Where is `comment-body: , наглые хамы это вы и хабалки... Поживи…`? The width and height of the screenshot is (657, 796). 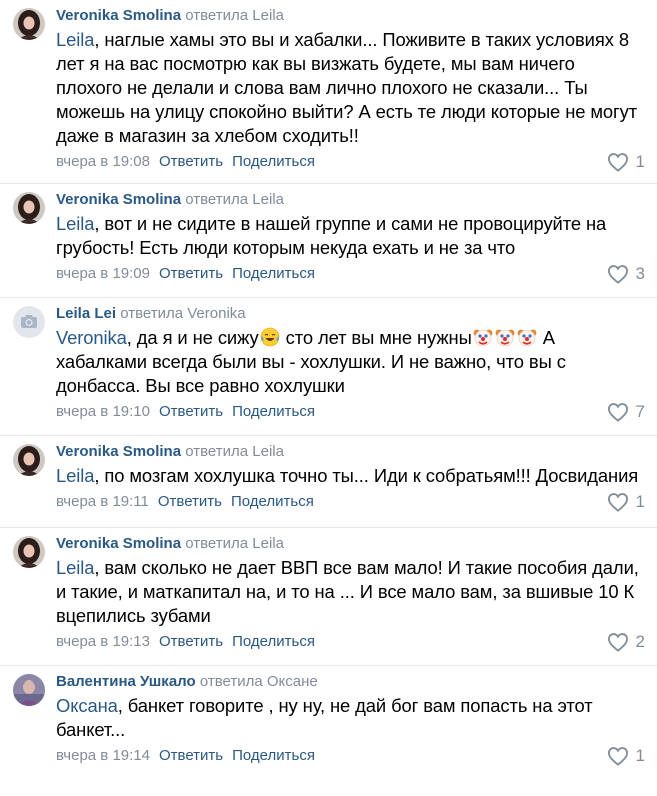
comment-body: , наглые хамы это вы и хабалки... Поживи… is located at coordinates (347, 87).